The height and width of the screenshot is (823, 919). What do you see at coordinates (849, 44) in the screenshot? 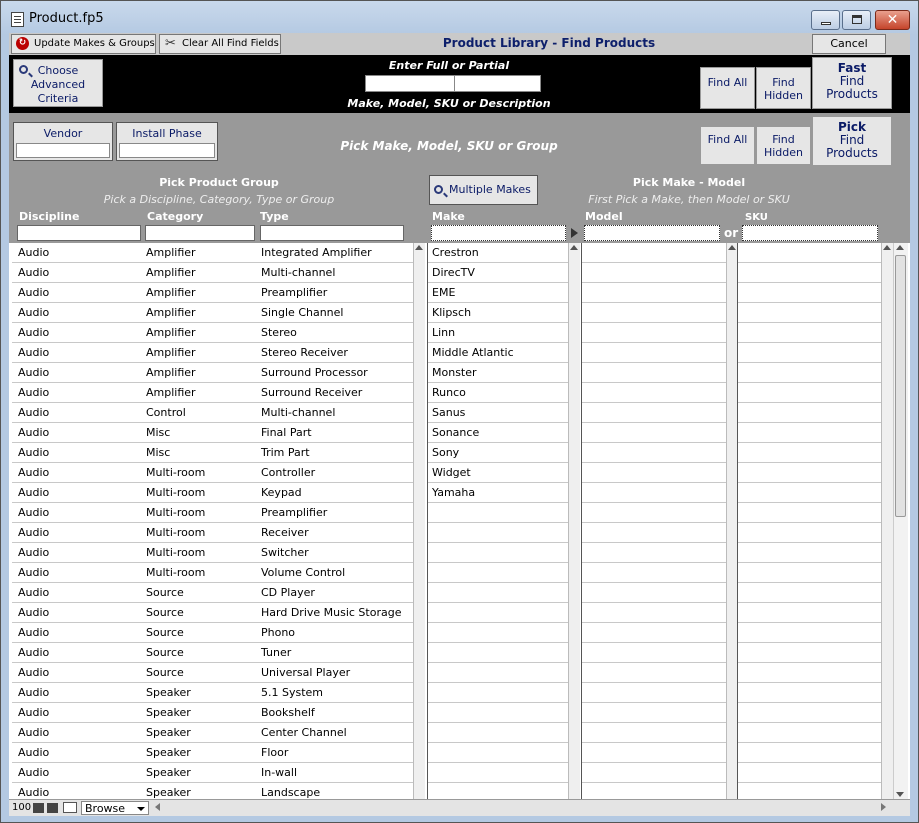
I see `cancel-button: Cancel` at bounding box center [849, 44].